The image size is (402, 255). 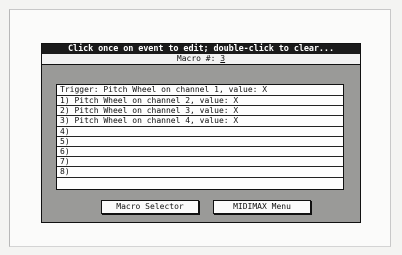 What do you see at coordinates (262, 207) in the screenshot?
I see `midimax-menu-button: MIDIMAX Menu` at bounding box center [262, 207].